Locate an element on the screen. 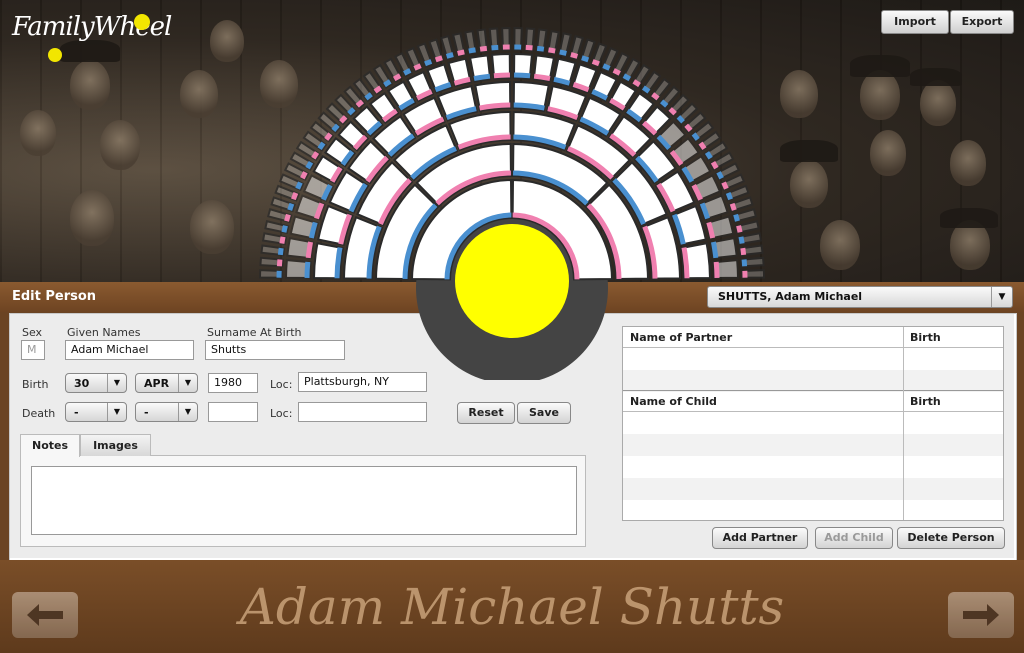 The image size is (1024, 653). delete-person-button: Delete Person is located at coordinates (951, 538).